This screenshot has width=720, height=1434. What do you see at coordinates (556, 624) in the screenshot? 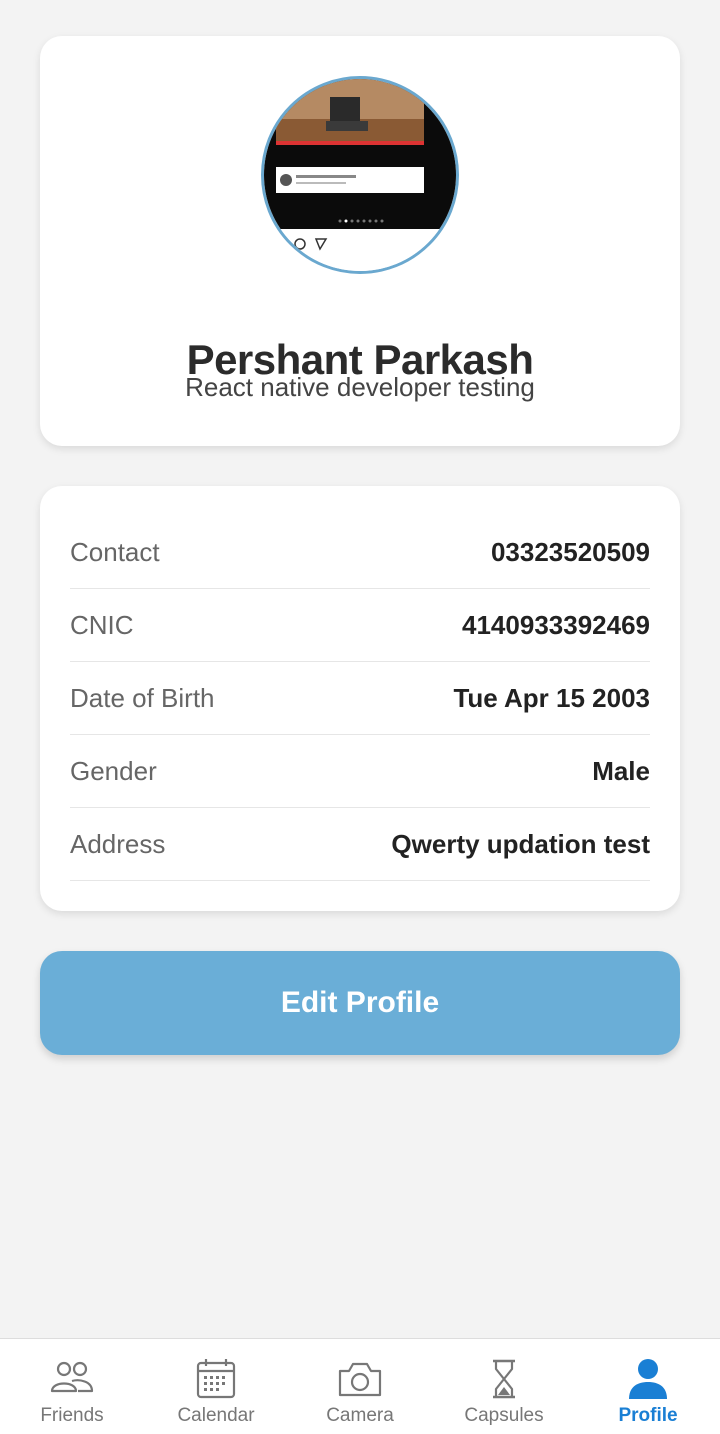
I see `detail-value: 4140933392469` at bounding box center [556, 624].